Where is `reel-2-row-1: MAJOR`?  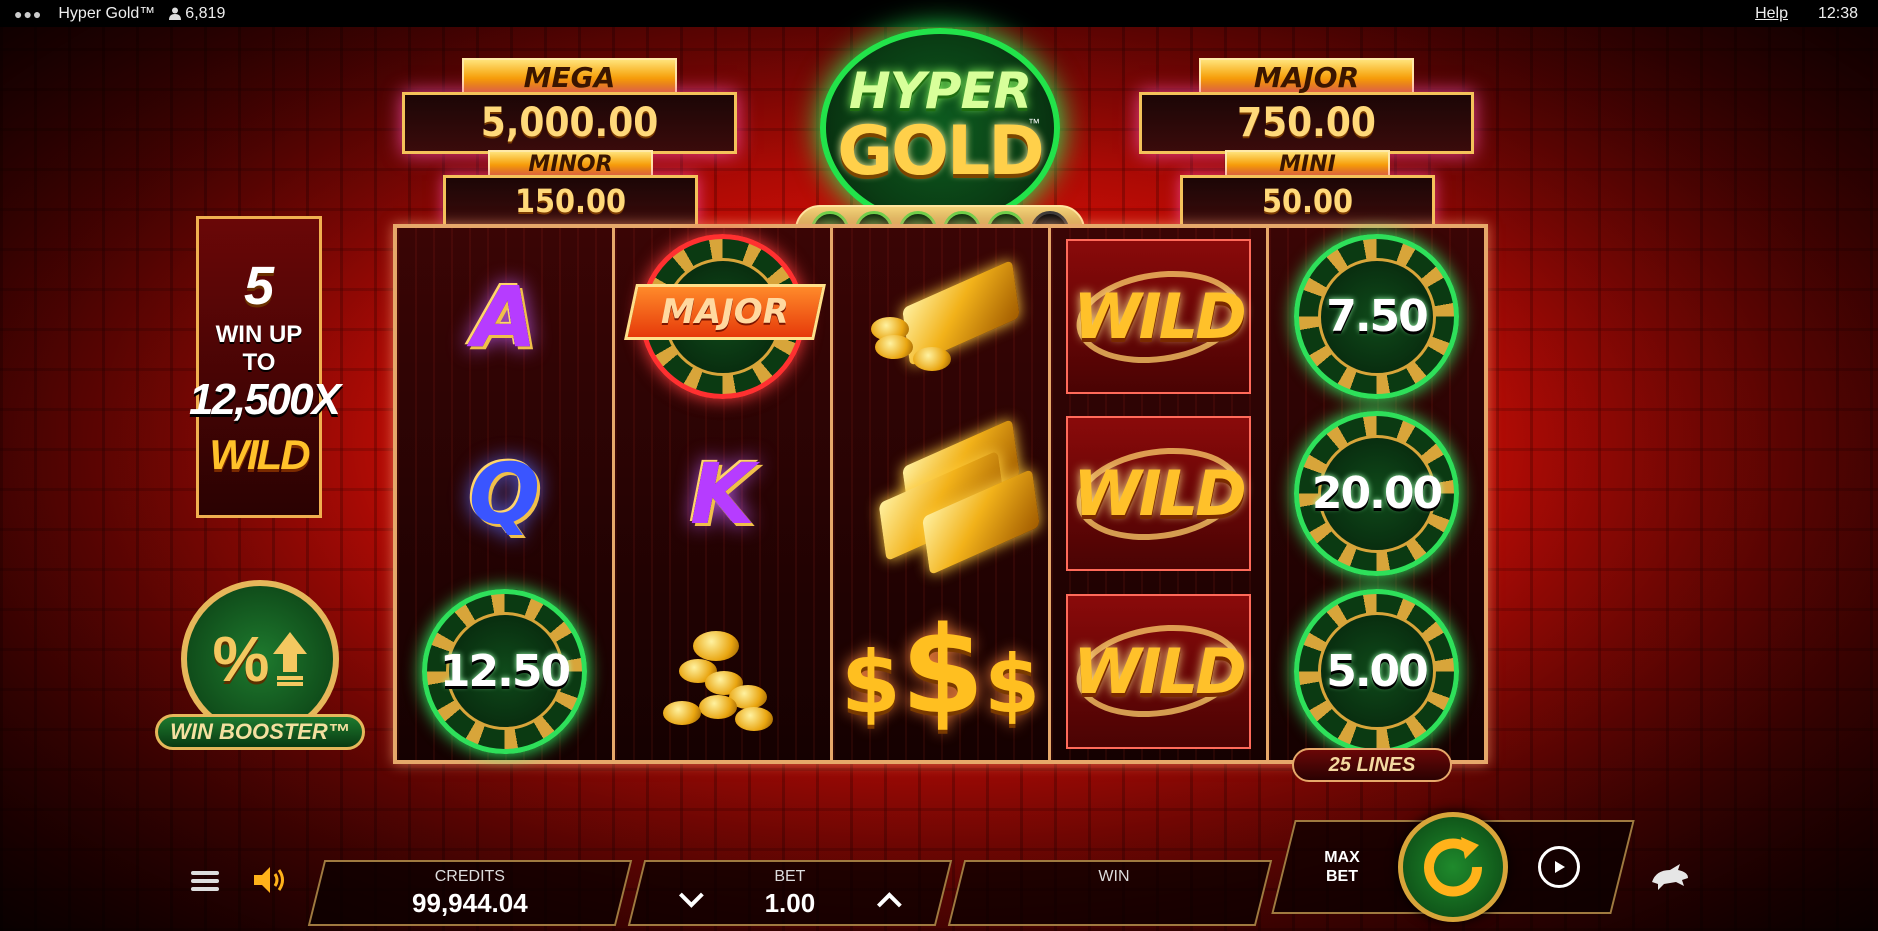 reel-2-row-1: MAJOR is located at coordinates (722, 316).